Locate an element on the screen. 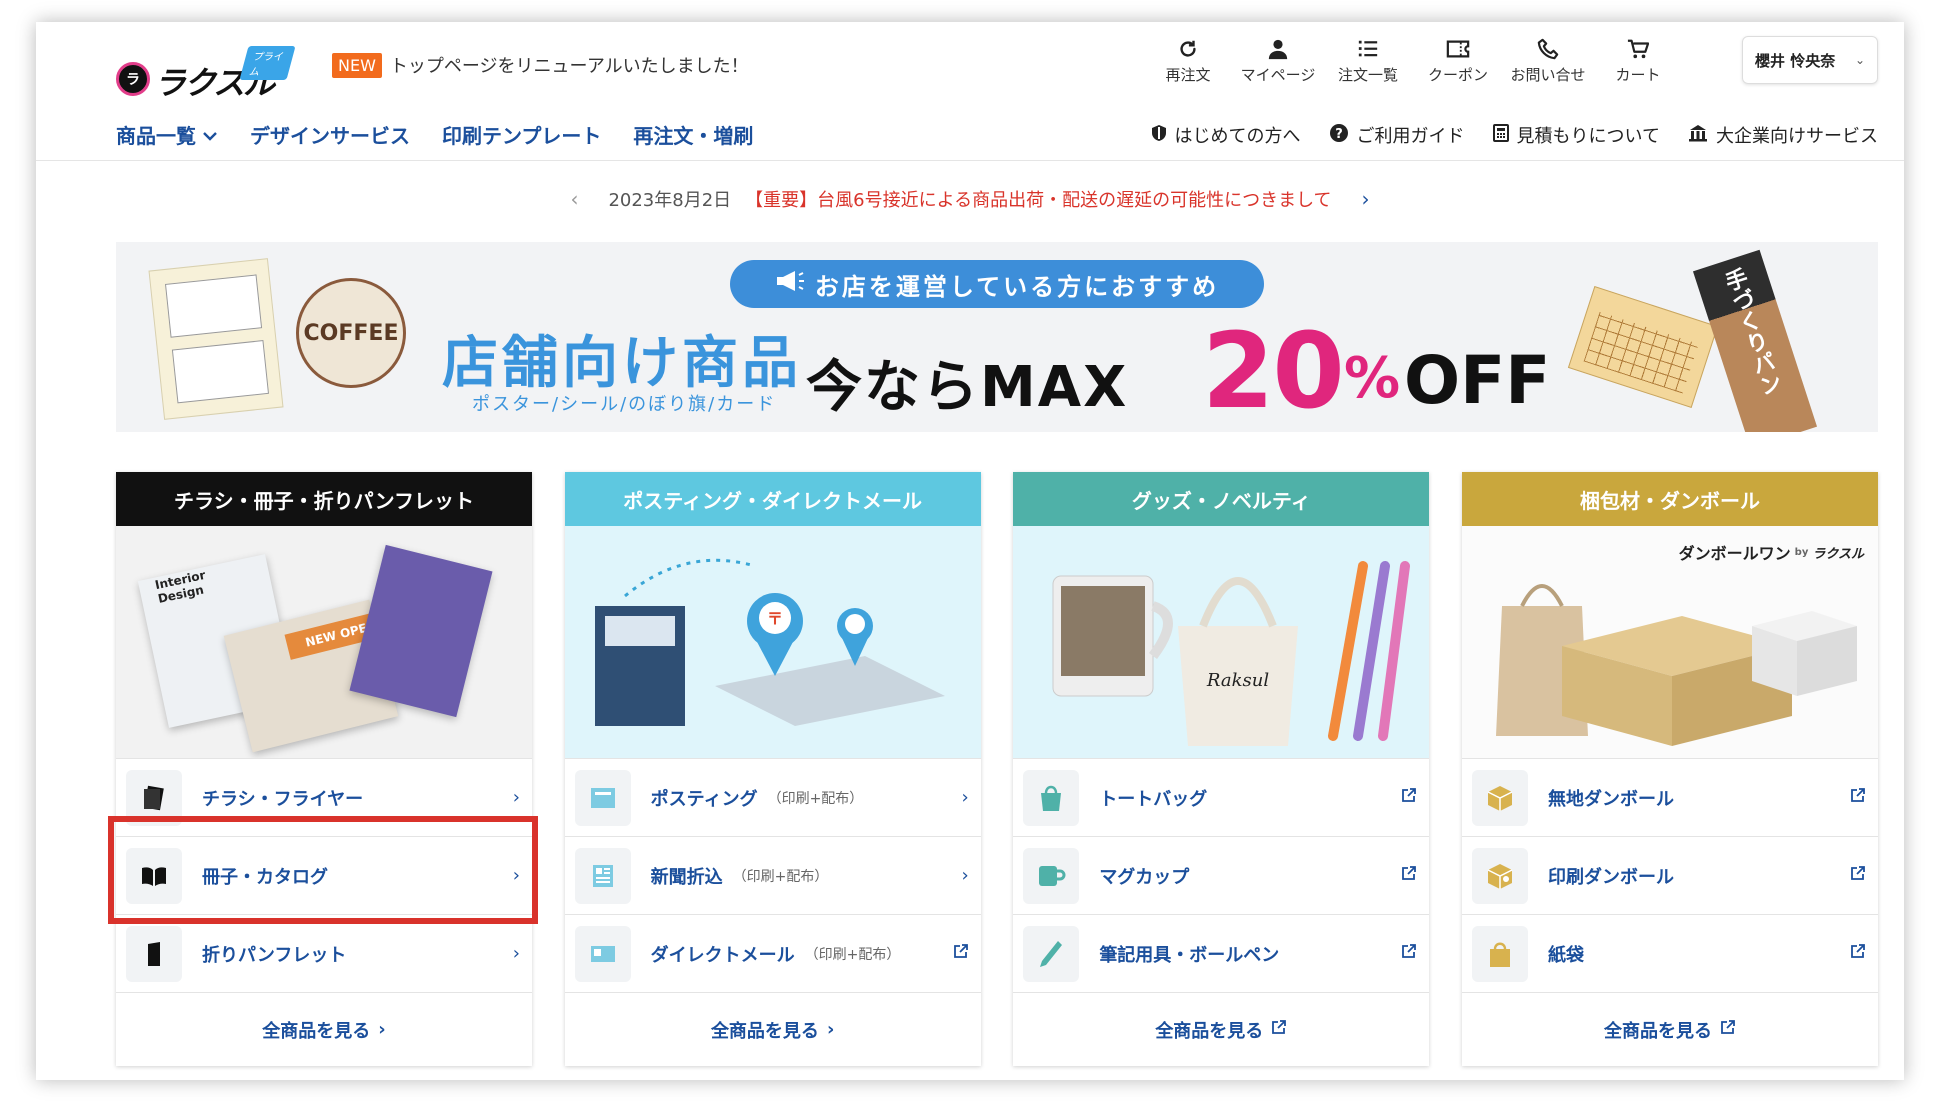 The width and height of the screenshot is (1934, 1106). cart-label: カート is located at coordinates (1638, 75).